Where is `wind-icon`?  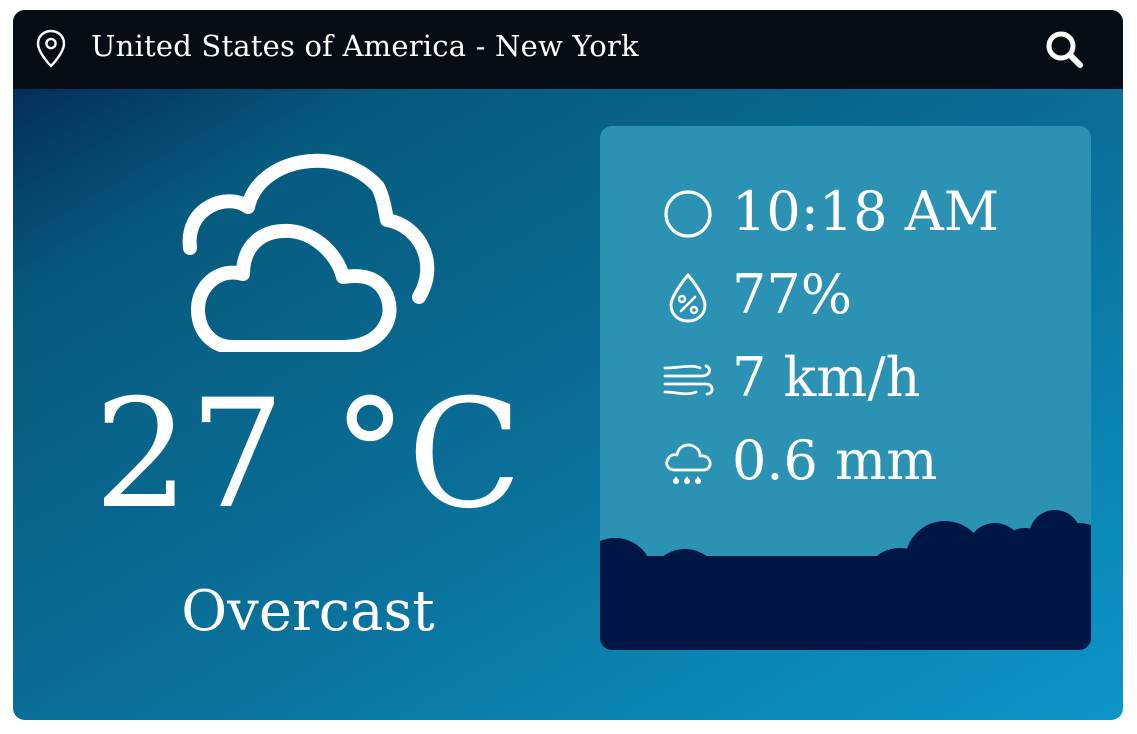
wind-icon is located at coordinates (688, 380).